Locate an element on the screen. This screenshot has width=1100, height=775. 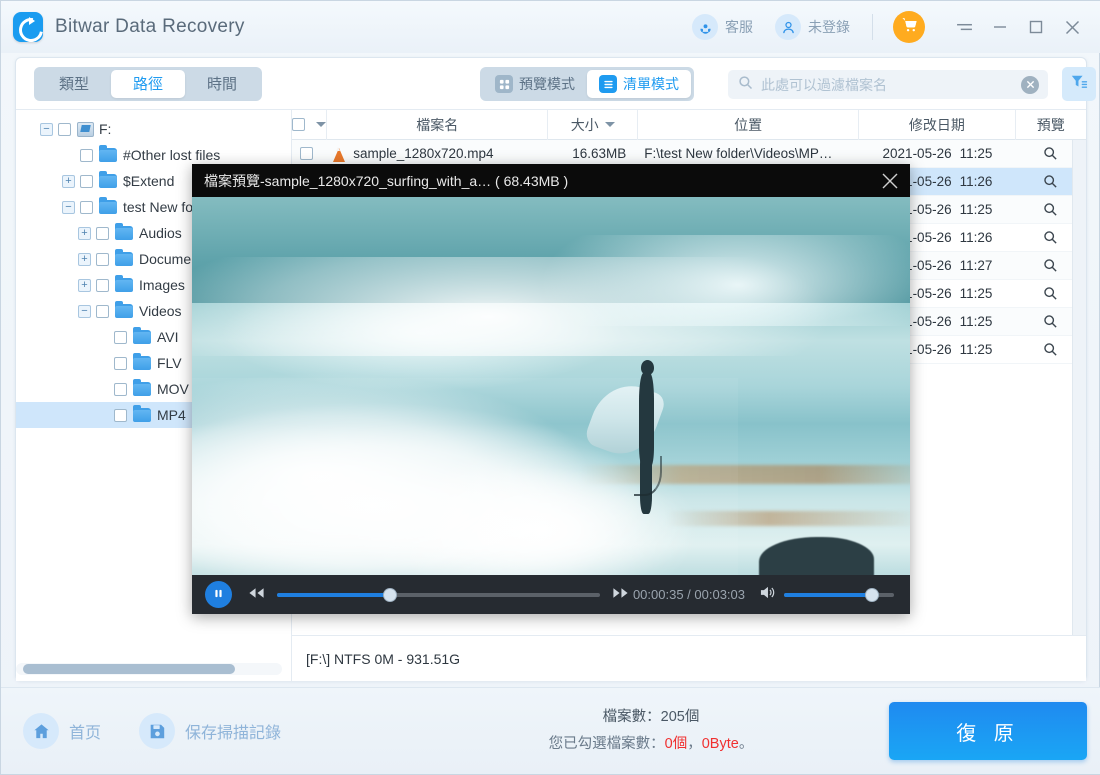
bitwar-logo is located at coordinates (28, 27).